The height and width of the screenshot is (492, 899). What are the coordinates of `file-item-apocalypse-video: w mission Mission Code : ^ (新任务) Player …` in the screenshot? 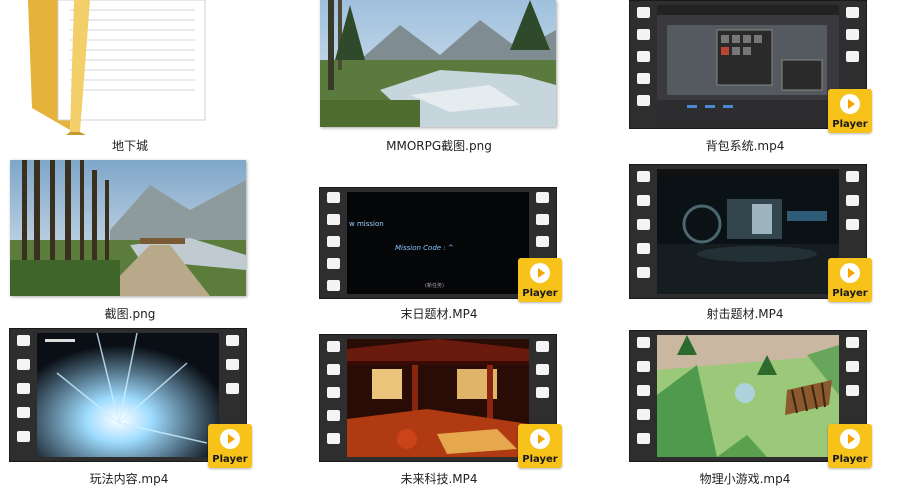 It's located at (440, 242).